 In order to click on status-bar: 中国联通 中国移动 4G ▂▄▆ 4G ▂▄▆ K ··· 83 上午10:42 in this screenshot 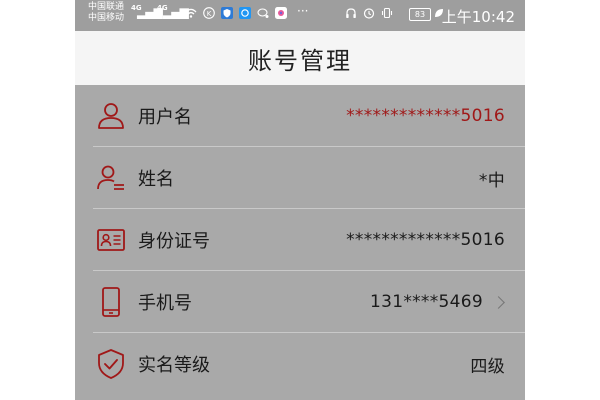, I will do `click(300, 15)`.